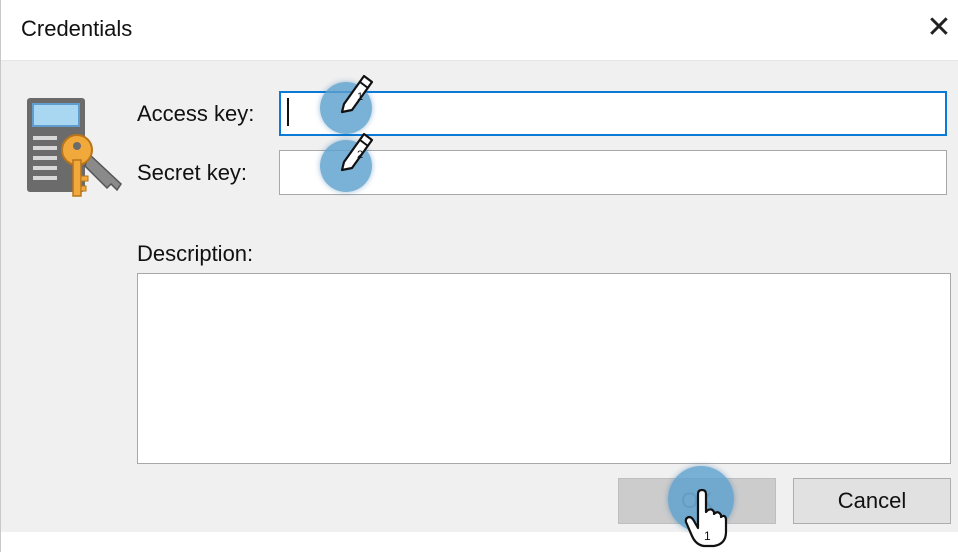 The image size is (958, 552). I want to click on close-icon: ✕, so click(938, 28).